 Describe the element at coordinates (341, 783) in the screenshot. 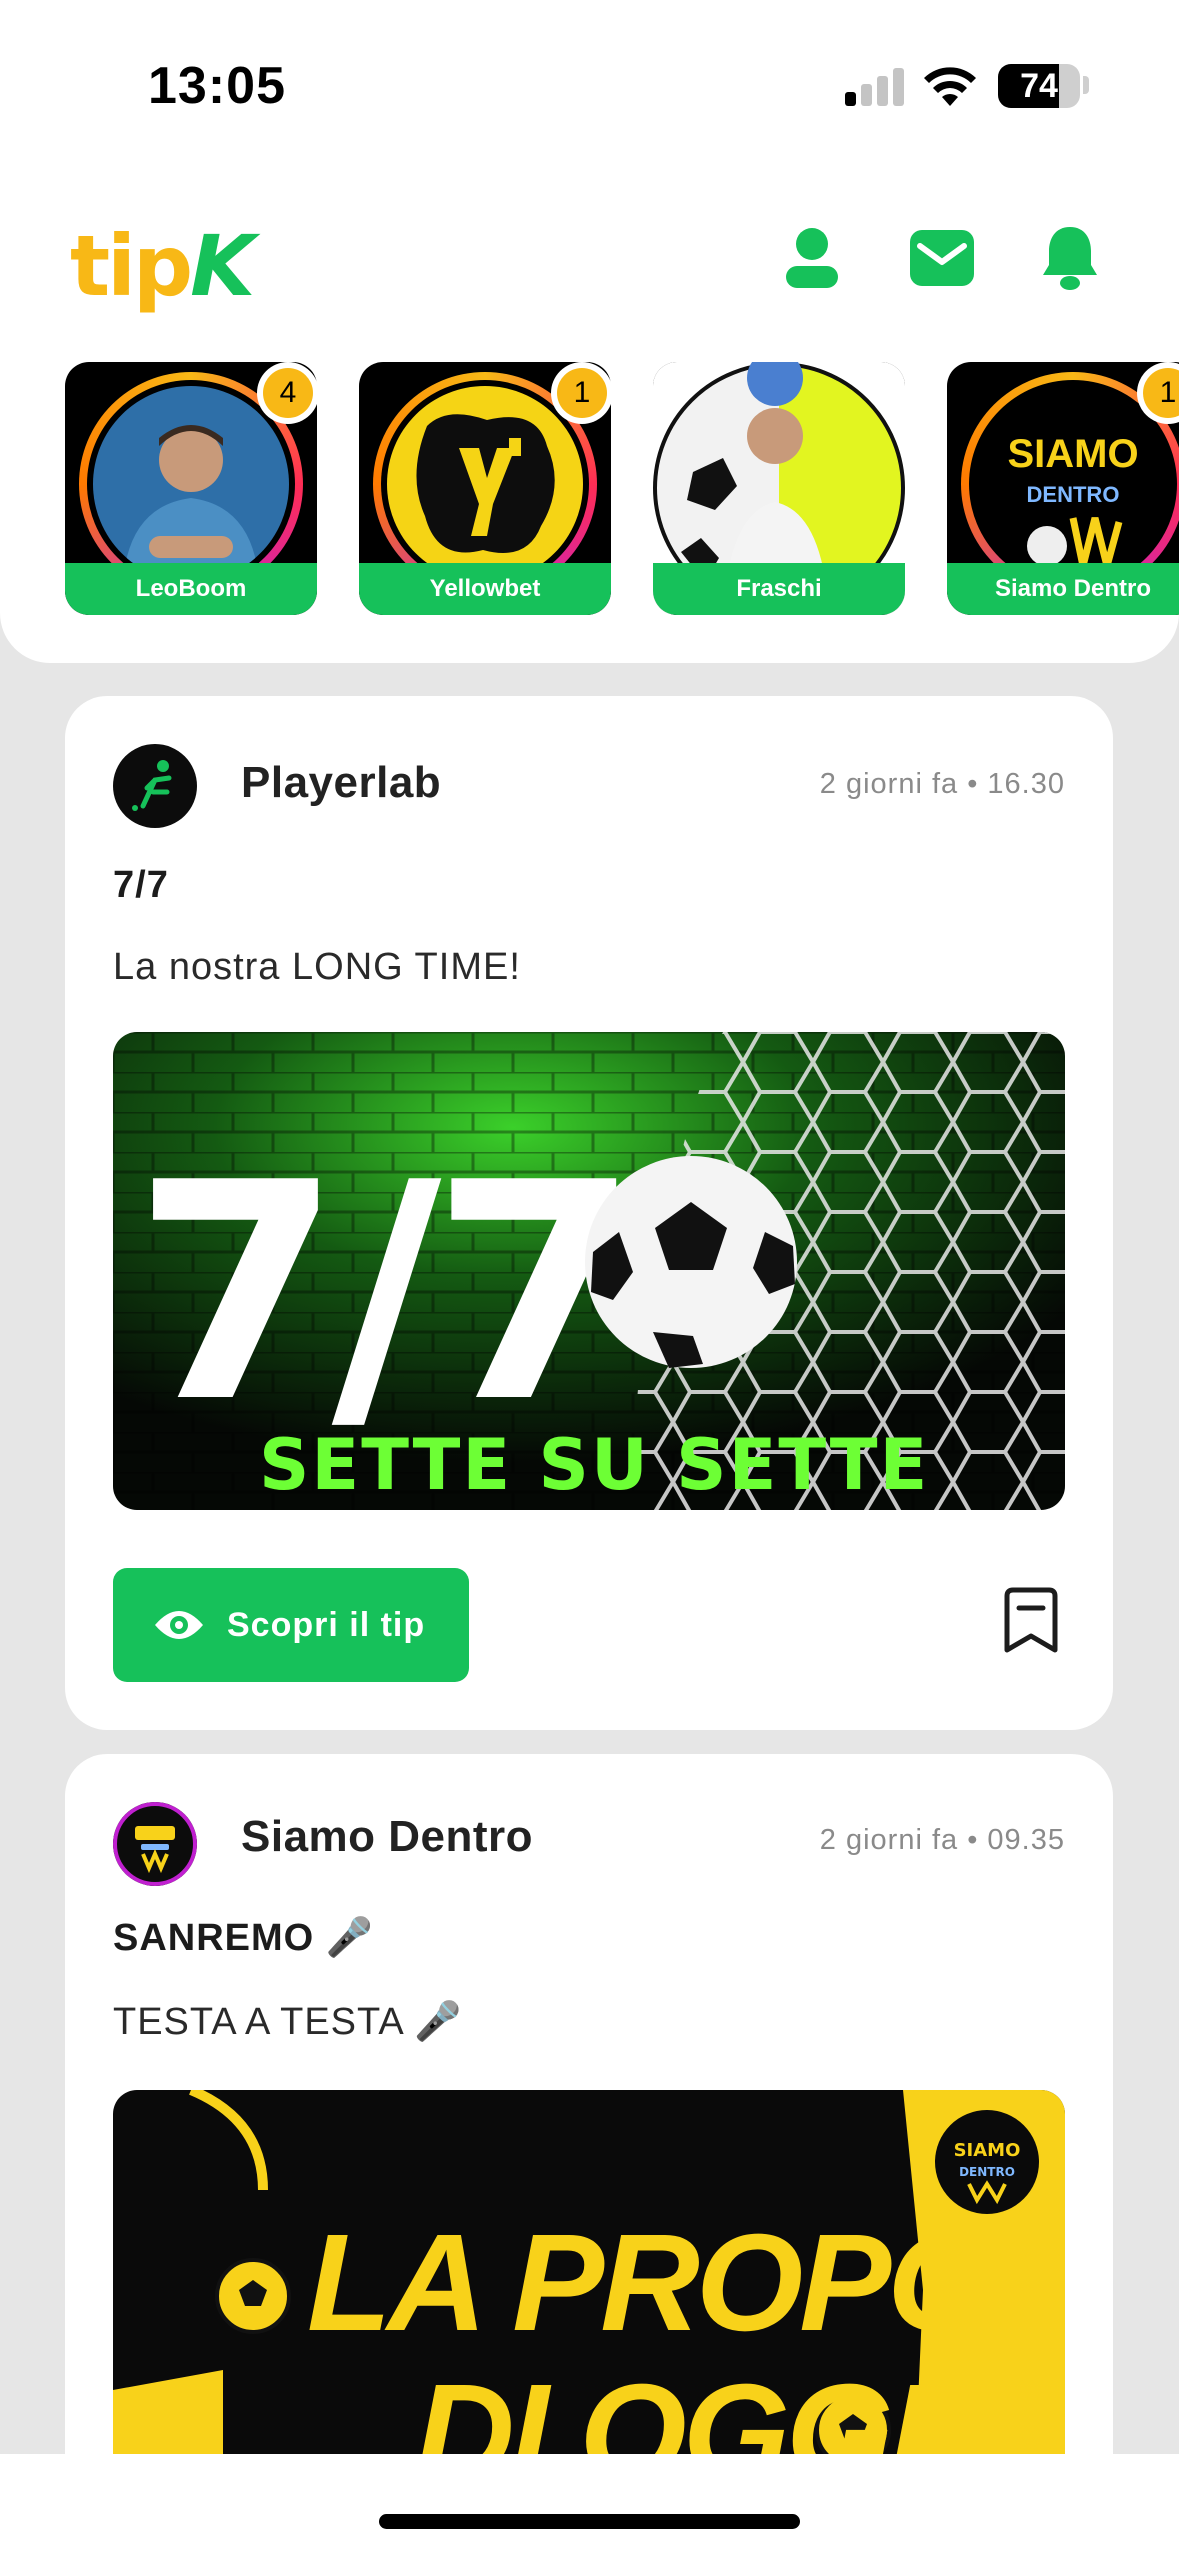

I see `author-name: Playerlab` at that location.